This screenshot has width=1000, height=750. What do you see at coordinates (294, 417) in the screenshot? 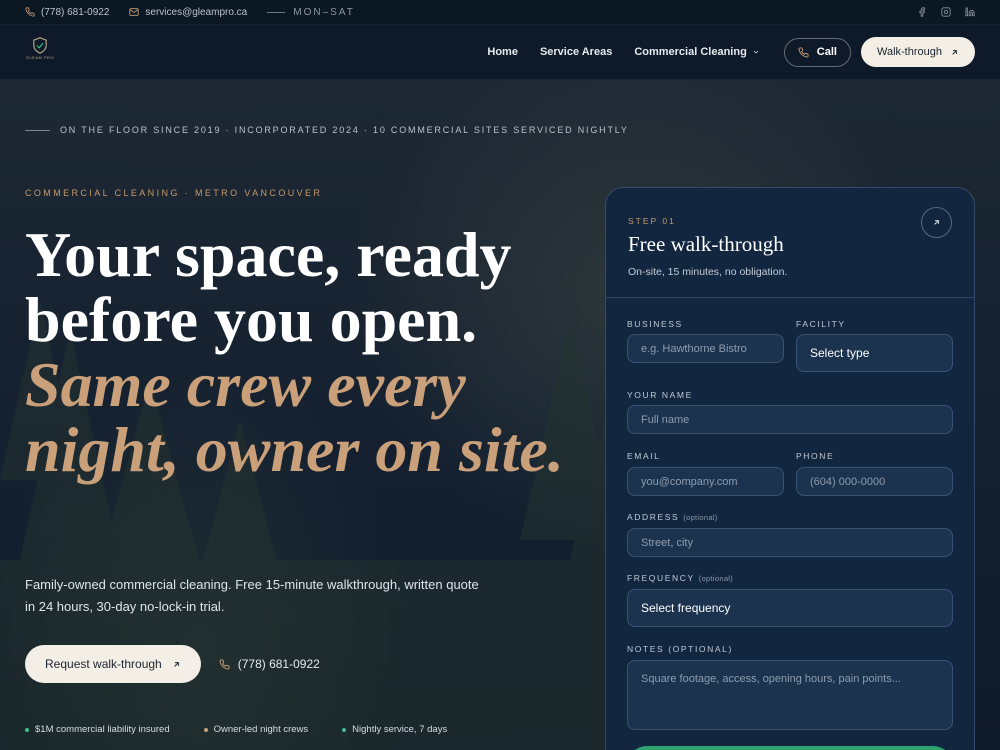
I see `headline-accent: Same crew every night, owner on site.` at bounding box center [294, 417].